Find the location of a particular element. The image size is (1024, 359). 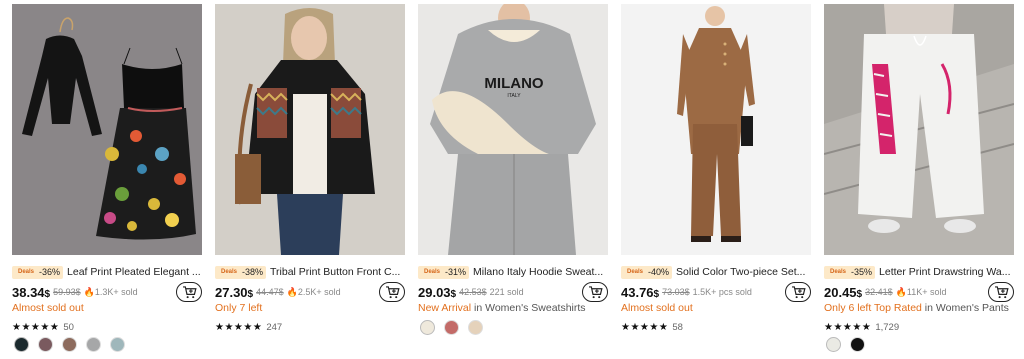

price: 27.30$ is located at coordinates (234, 292).